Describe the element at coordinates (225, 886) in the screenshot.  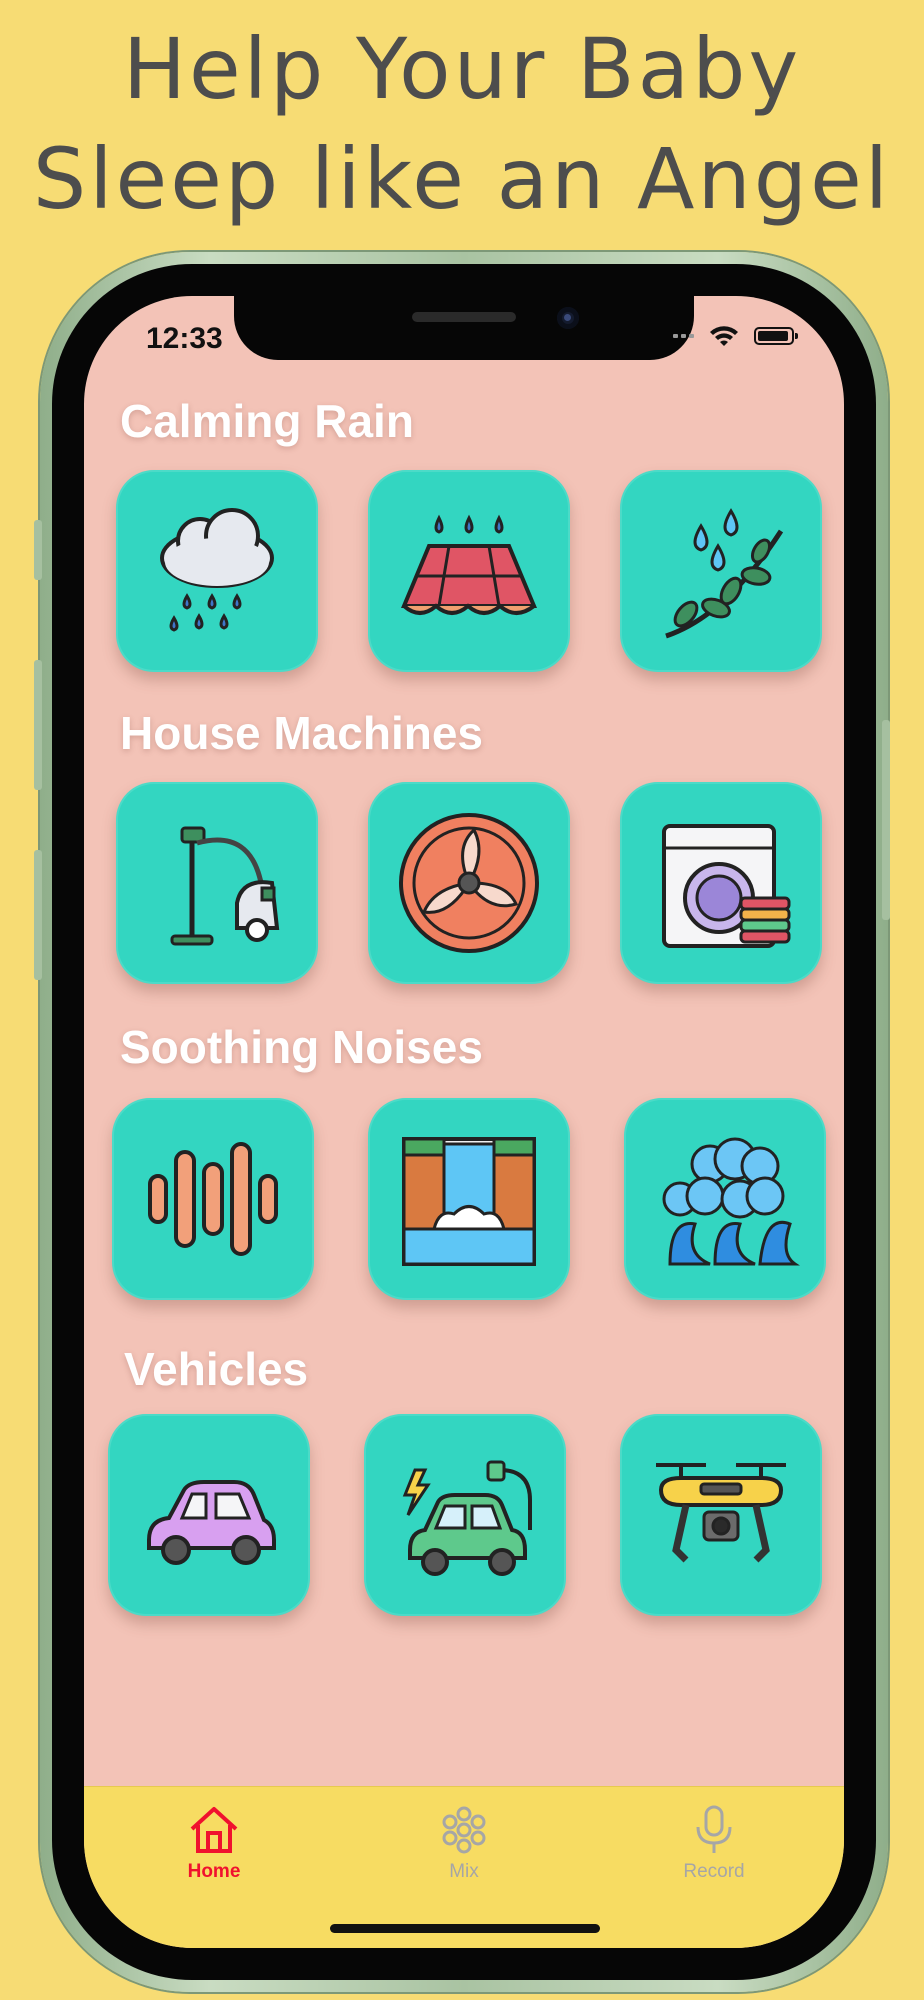
I see `vacuum-cleaner-icon` at that location.